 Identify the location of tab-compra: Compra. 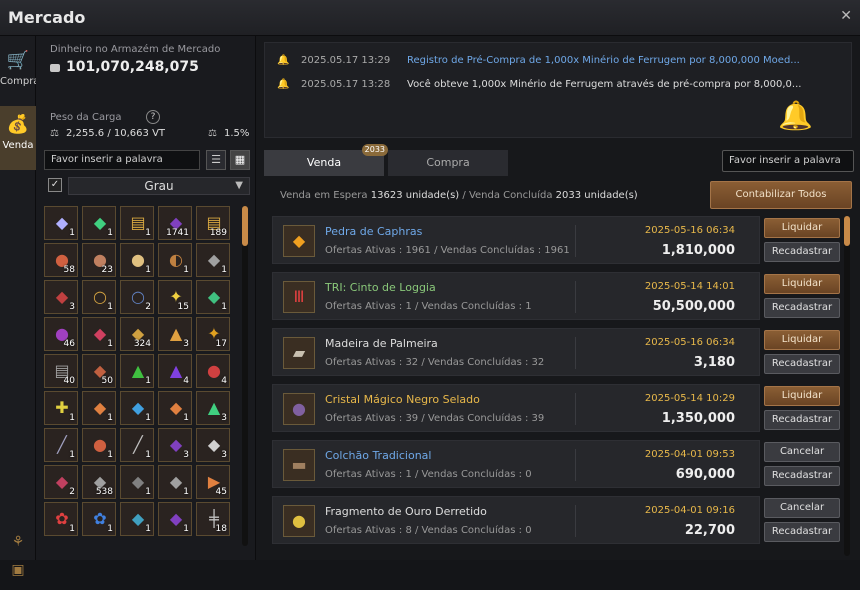
(448, 163).